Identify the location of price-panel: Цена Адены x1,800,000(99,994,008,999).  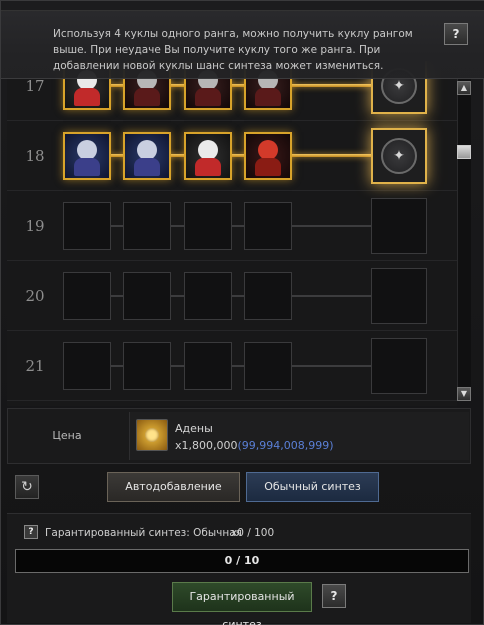
(239, 436).